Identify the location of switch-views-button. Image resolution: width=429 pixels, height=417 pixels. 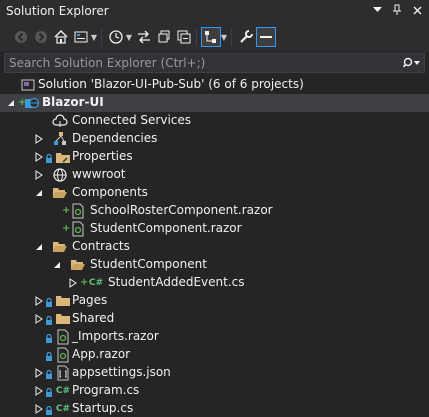
(81, 37).